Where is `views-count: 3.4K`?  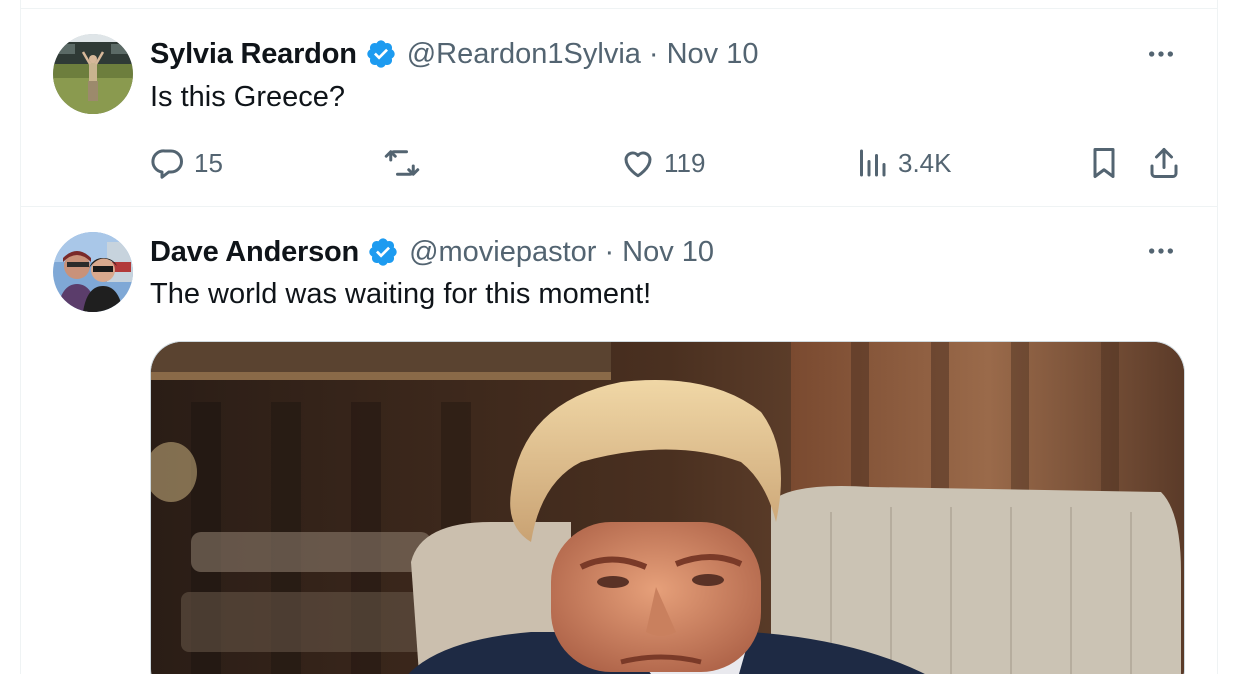 views-count: 3.4K is located at coordinates (925, 162).